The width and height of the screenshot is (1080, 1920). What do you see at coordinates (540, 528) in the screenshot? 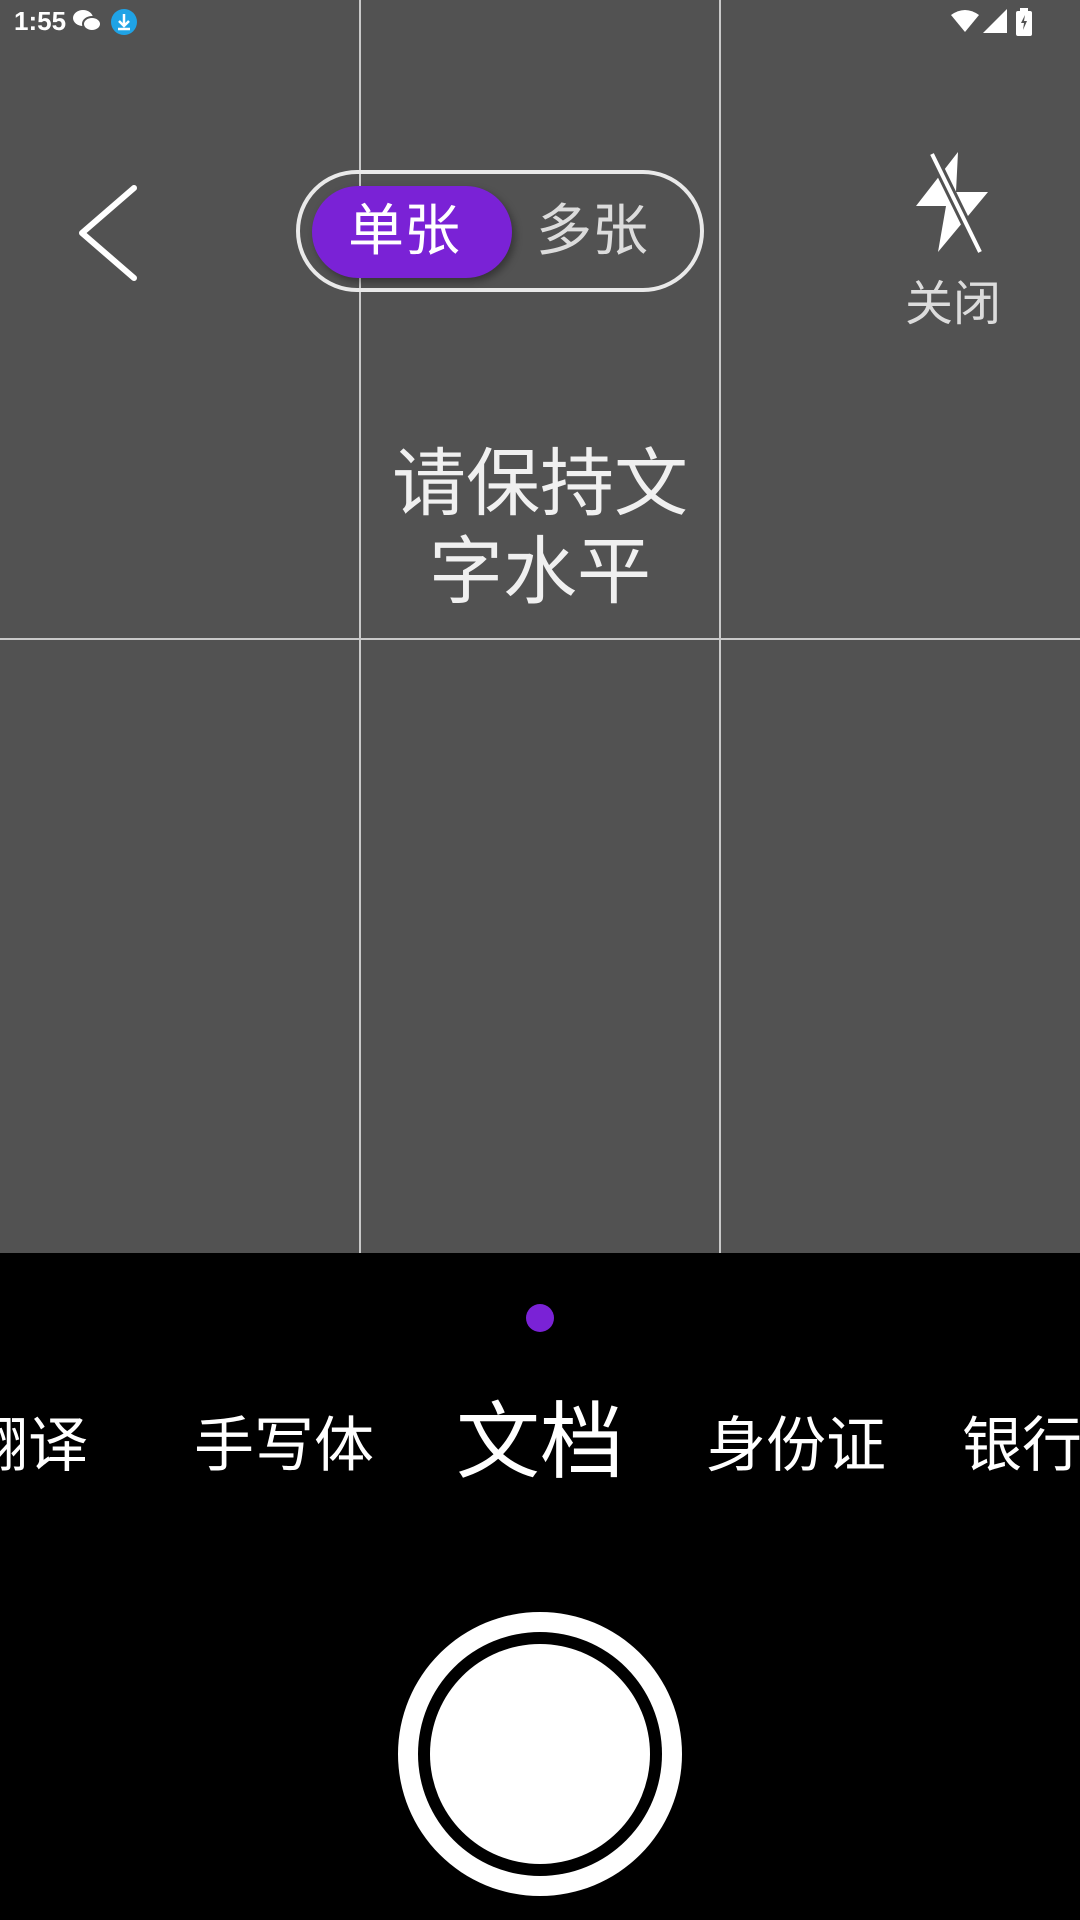
I see `level-hint-text: 请保持文 字水平` at bounding box center [540, 528].